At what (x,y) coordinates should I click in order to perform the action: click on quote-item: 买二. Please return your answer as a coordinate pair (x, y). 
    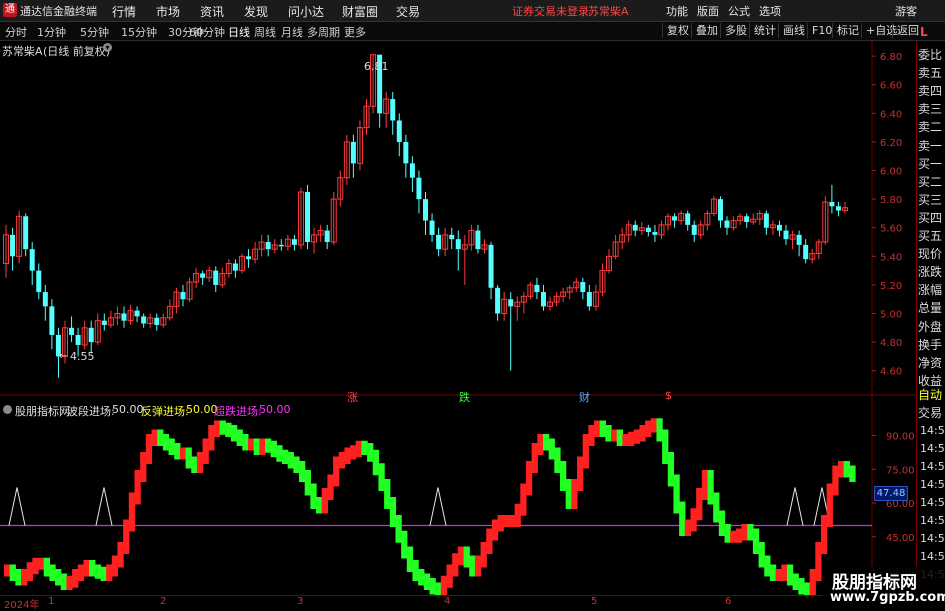
    Looking at the image, I should click on (930, 181).